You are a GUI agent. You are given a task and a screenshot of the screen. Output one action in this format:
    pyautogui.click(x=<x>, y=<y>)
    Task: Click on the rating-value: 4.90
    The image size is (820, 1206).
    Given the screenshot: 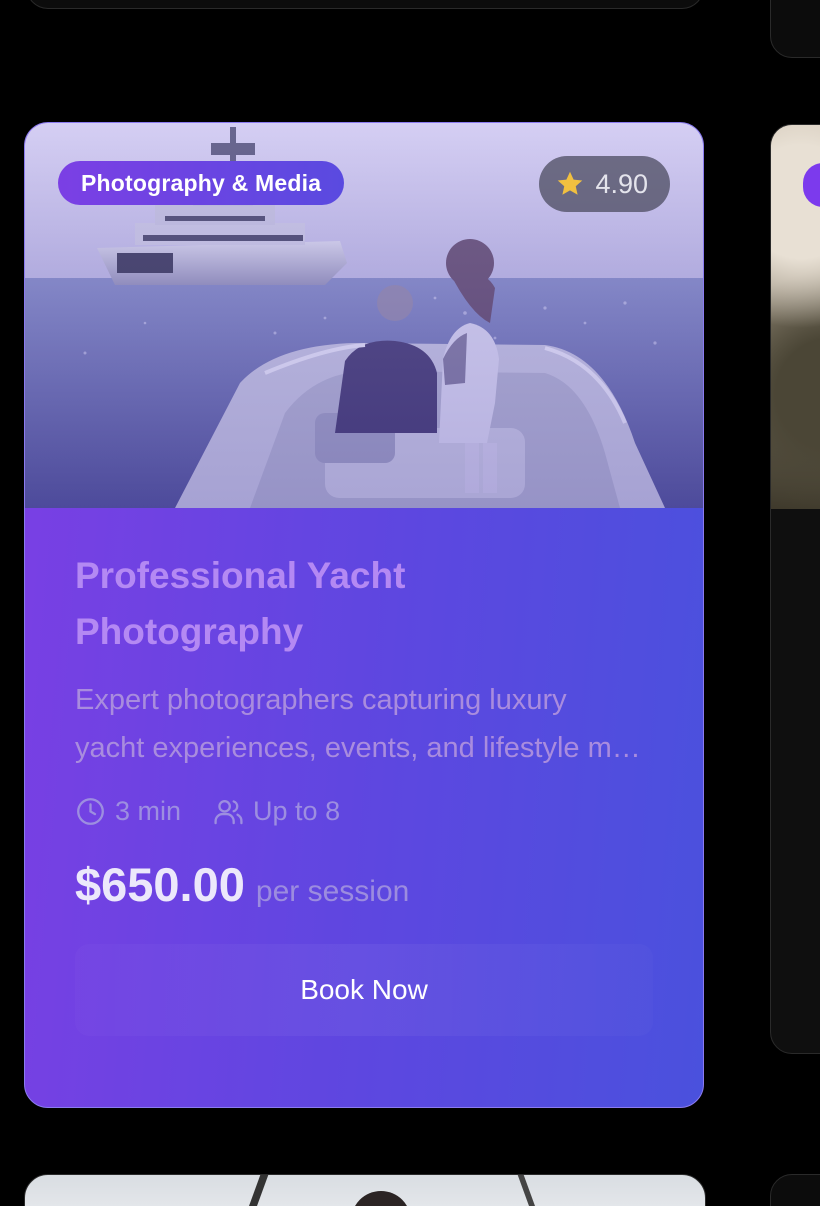 What is the action you would take?
    pyautogui.click(x=621, y=183)
    